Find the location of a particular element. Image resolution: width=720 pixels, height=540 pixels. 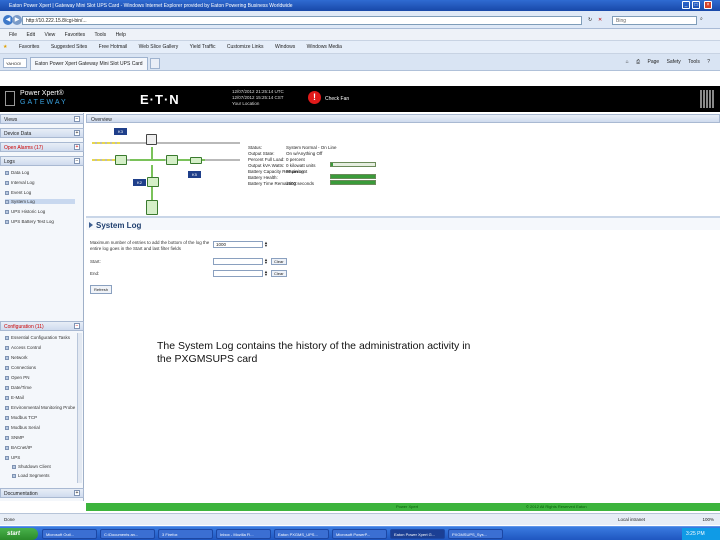

fav-favorites: Favorites is located at coordinates (29, 47).